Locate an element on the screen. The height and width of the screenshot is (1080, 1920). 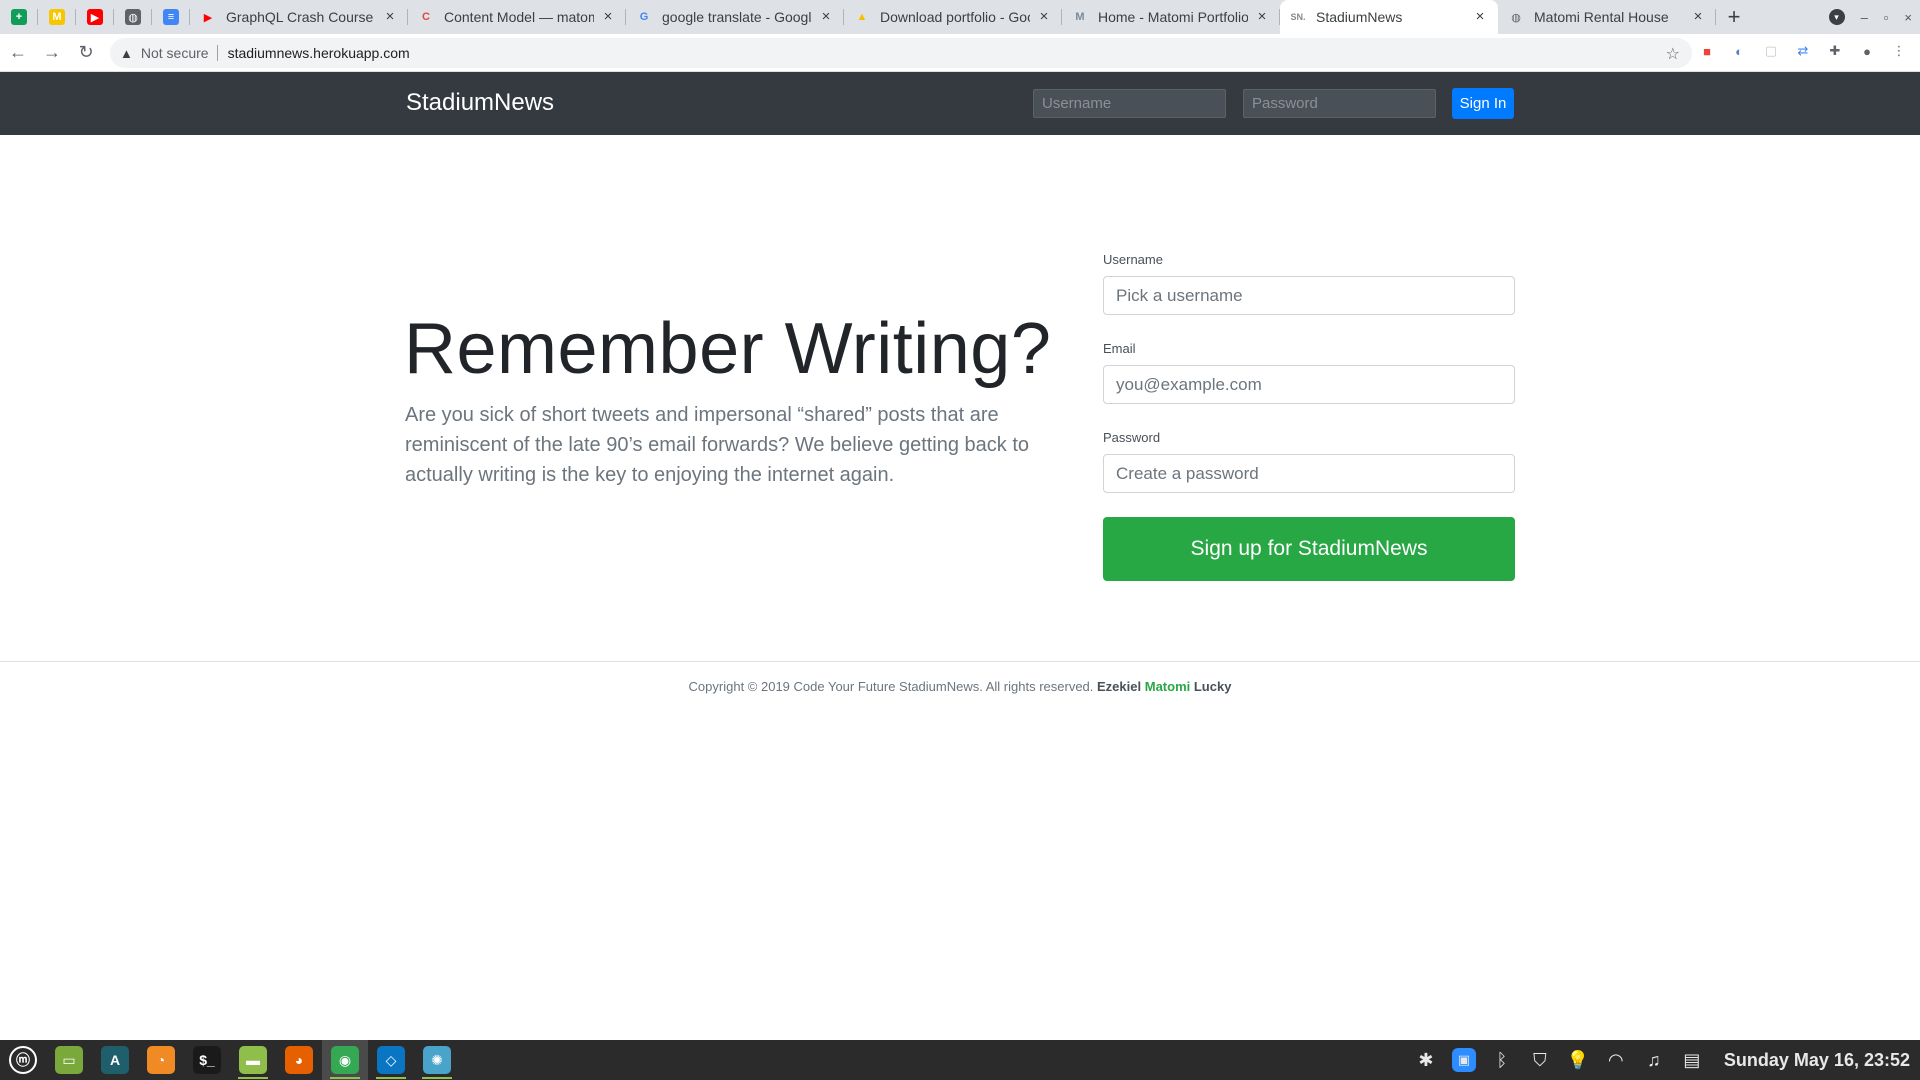
browser-tab: M Home - Matomi Portfolio × is located at coordinates (1171, 17).